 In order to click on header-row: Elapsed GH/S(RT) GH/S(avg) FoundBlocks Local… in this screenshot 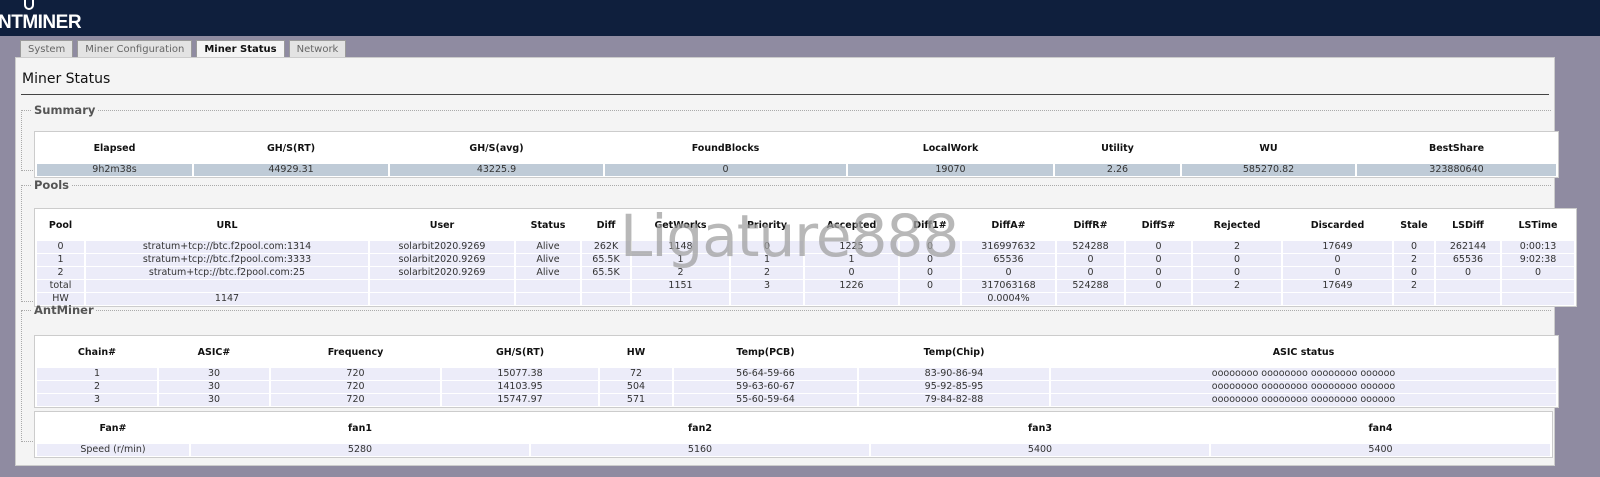, I will do `click(796, 148)`.